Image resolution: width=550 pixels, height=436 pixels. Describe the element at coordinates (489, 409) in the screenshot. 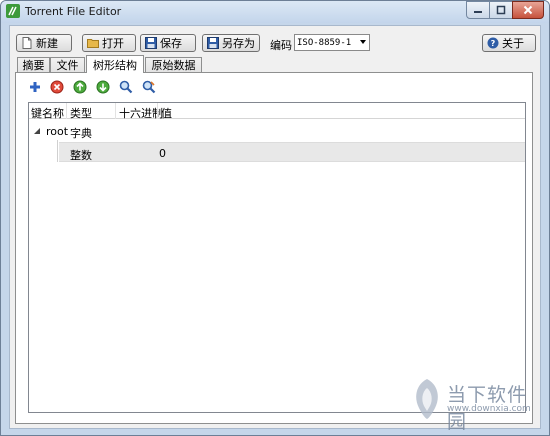

I see `watermark-url: www.downxia.com` at that location.